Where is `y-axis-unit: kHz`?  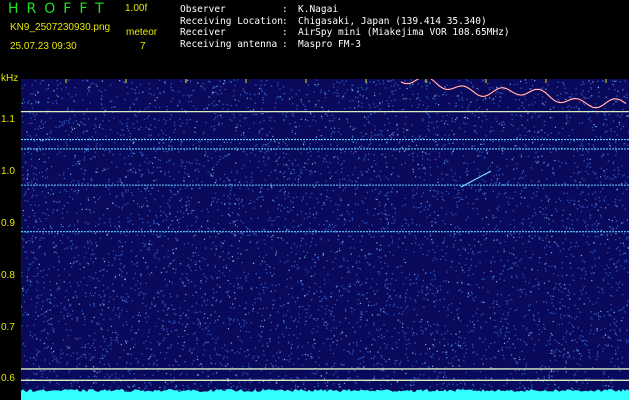
y-axis-unit: kHz is located at coordinates (10, 78).